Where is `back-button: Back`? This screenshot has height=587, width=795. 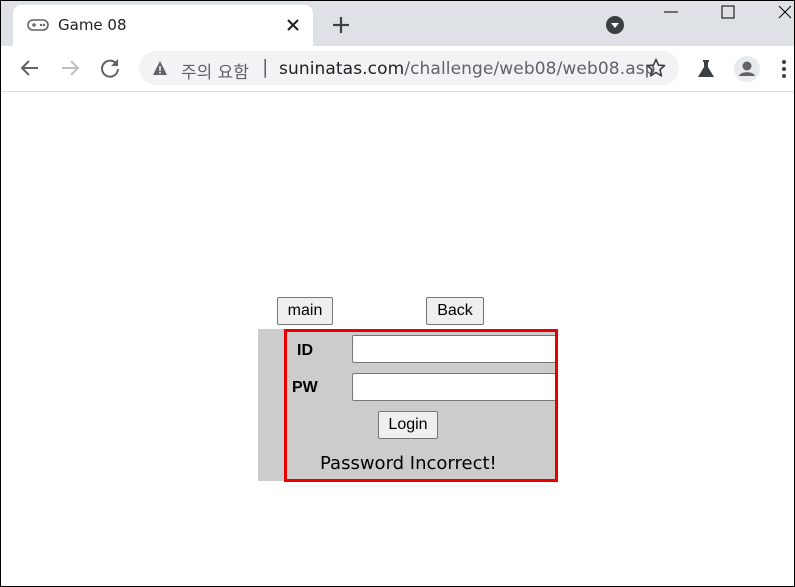 back-button: Back is located at coordinates (455, 311).